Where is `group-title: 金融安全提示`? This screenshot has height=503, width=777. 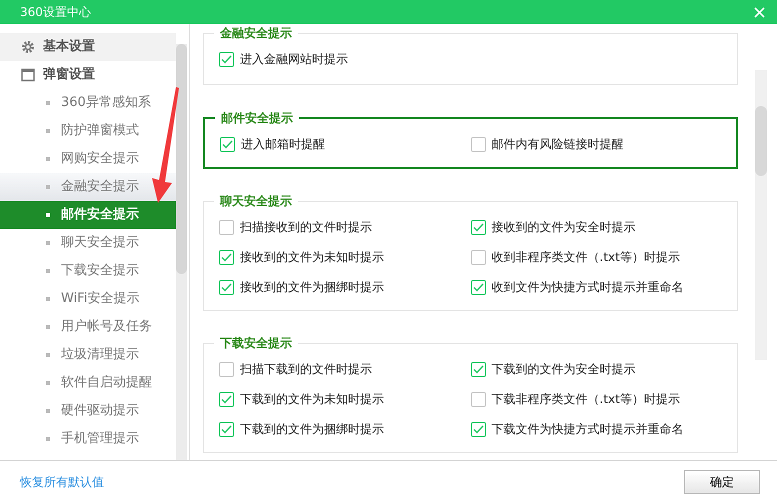 group-title: 金融安全提示 is located at coordinates (256, 33).